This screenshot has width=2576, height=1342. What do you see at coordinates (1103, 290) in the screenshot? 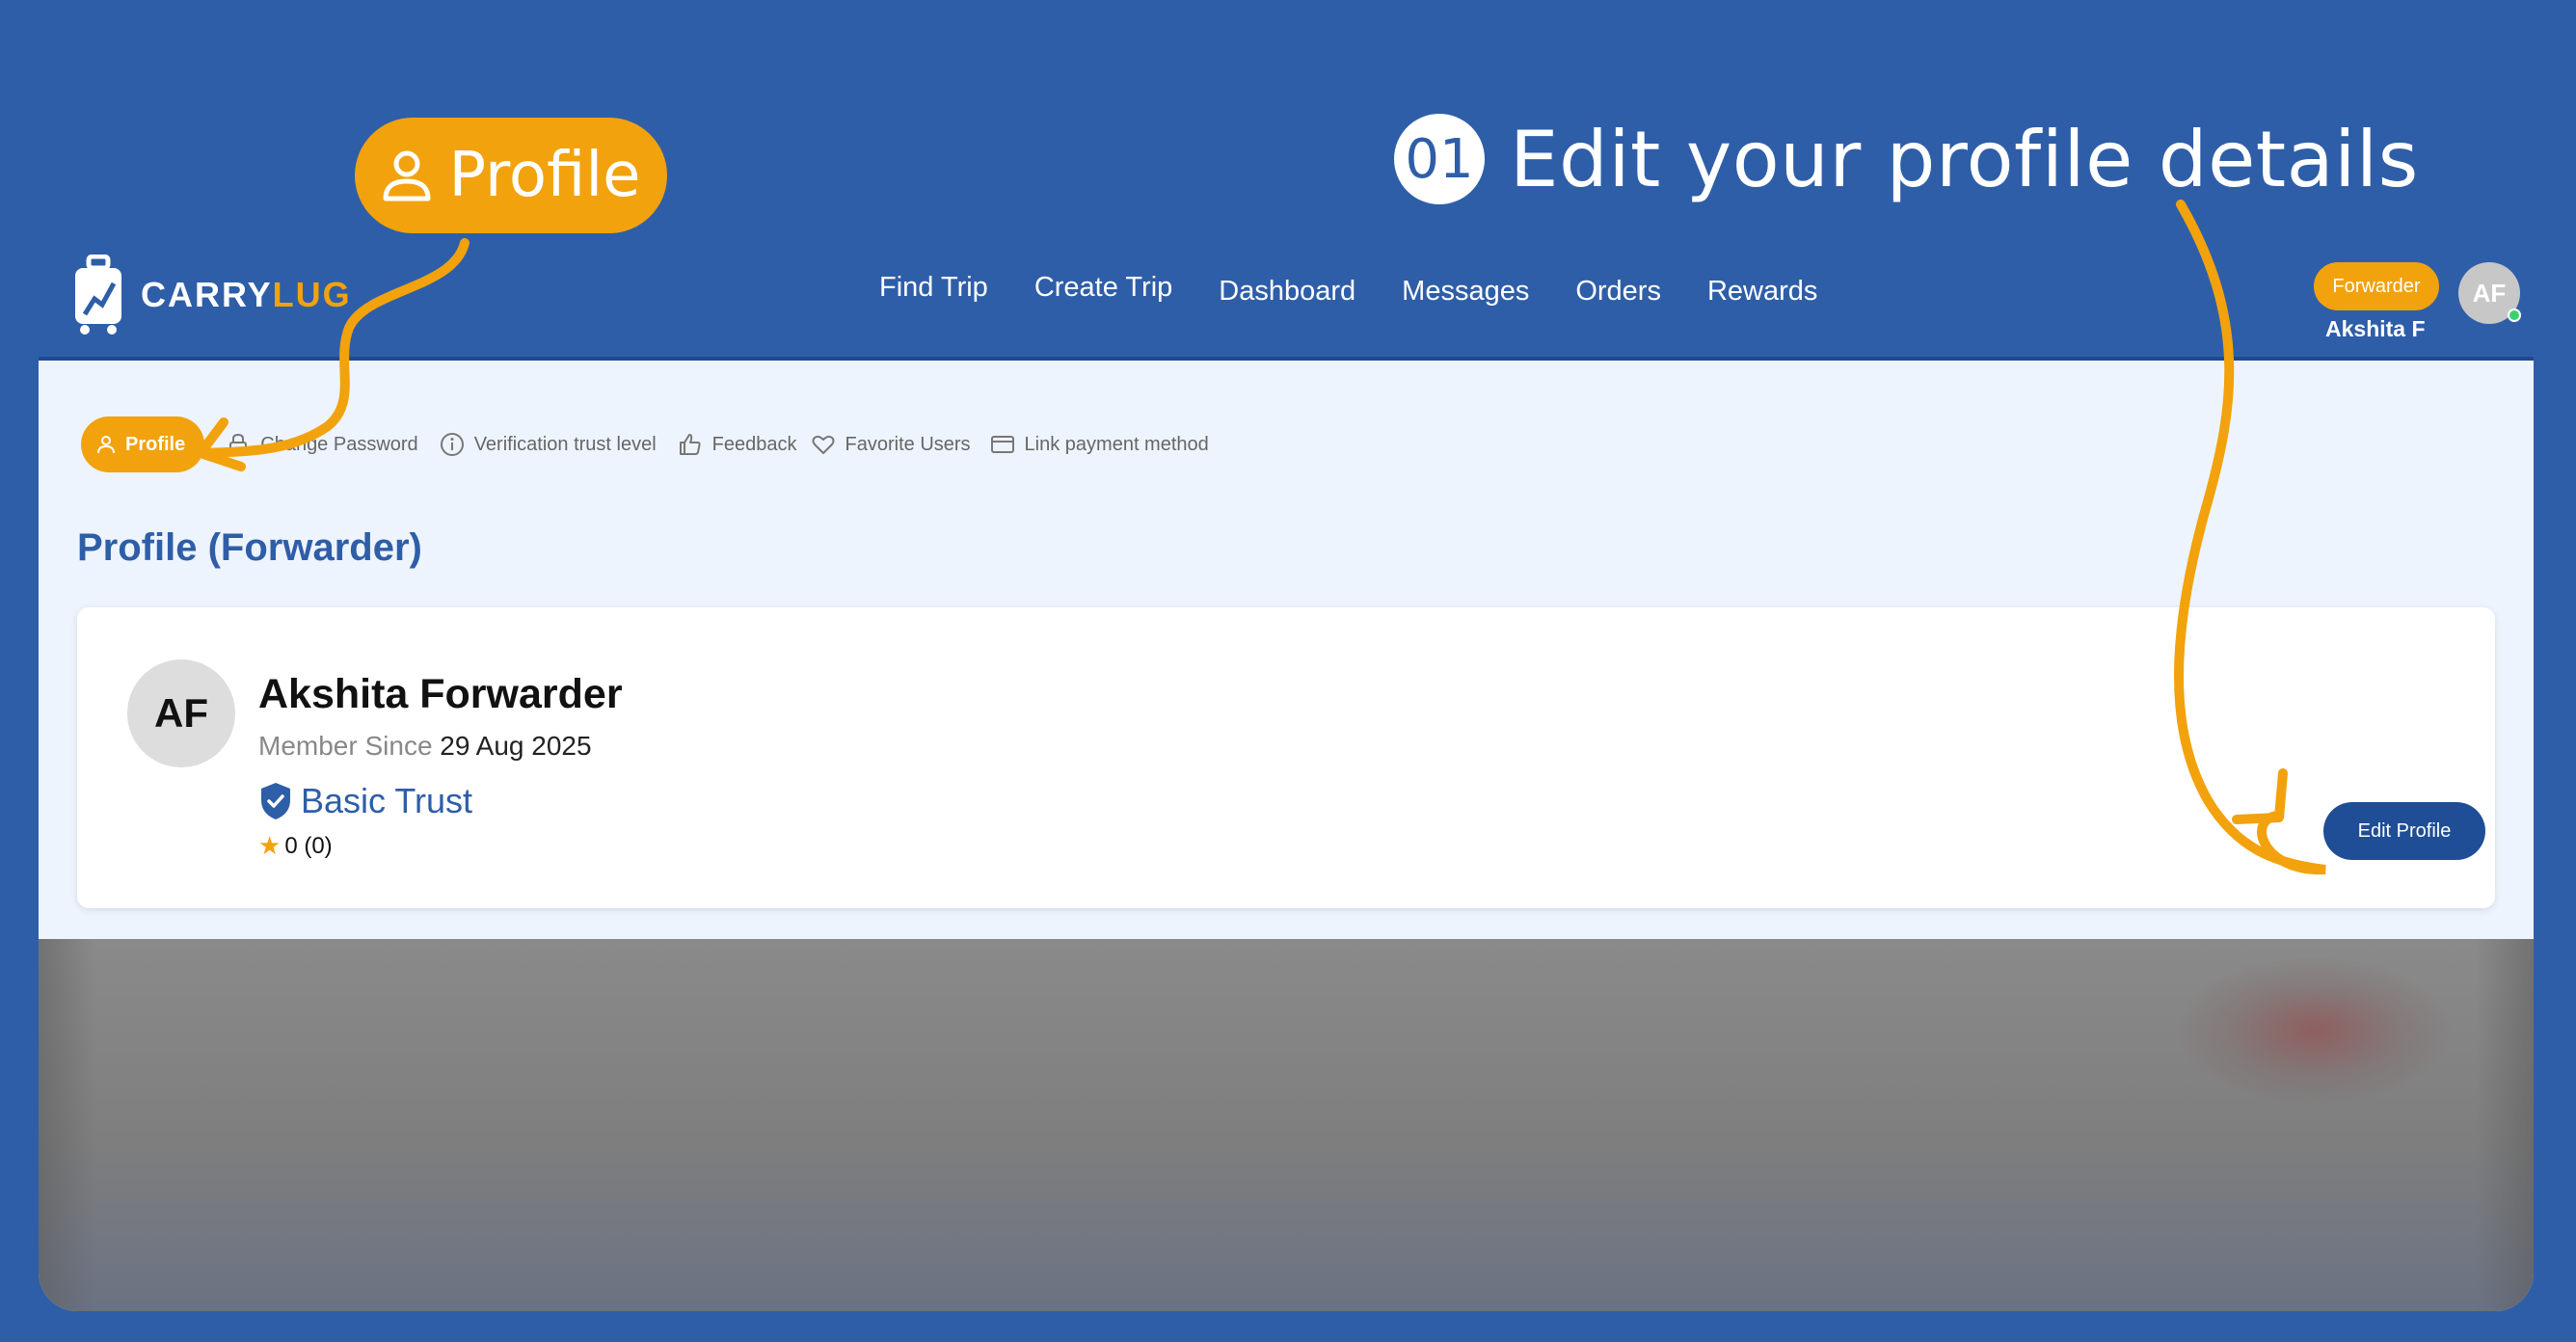
I see `nav-create-trip: Create Trip` at bounding box center [1103, 290].